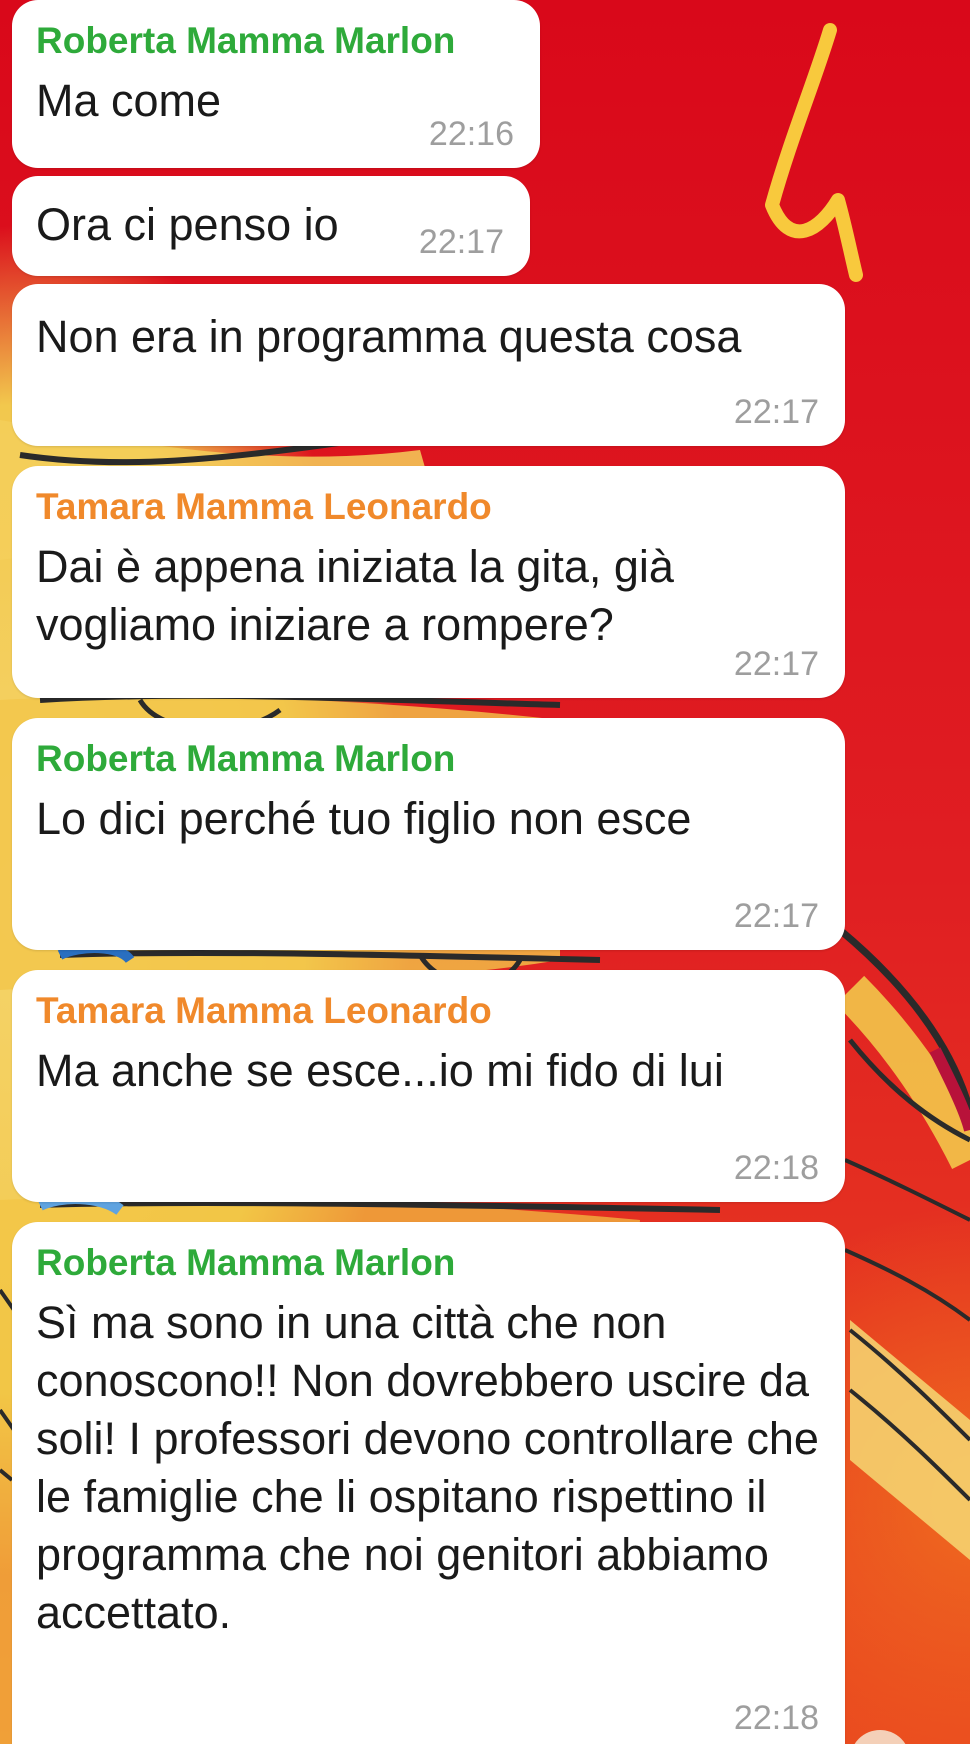  I want to click on message-bubble: Roberta Mamma Marlon Ma come 22:16, so click(276, 84).